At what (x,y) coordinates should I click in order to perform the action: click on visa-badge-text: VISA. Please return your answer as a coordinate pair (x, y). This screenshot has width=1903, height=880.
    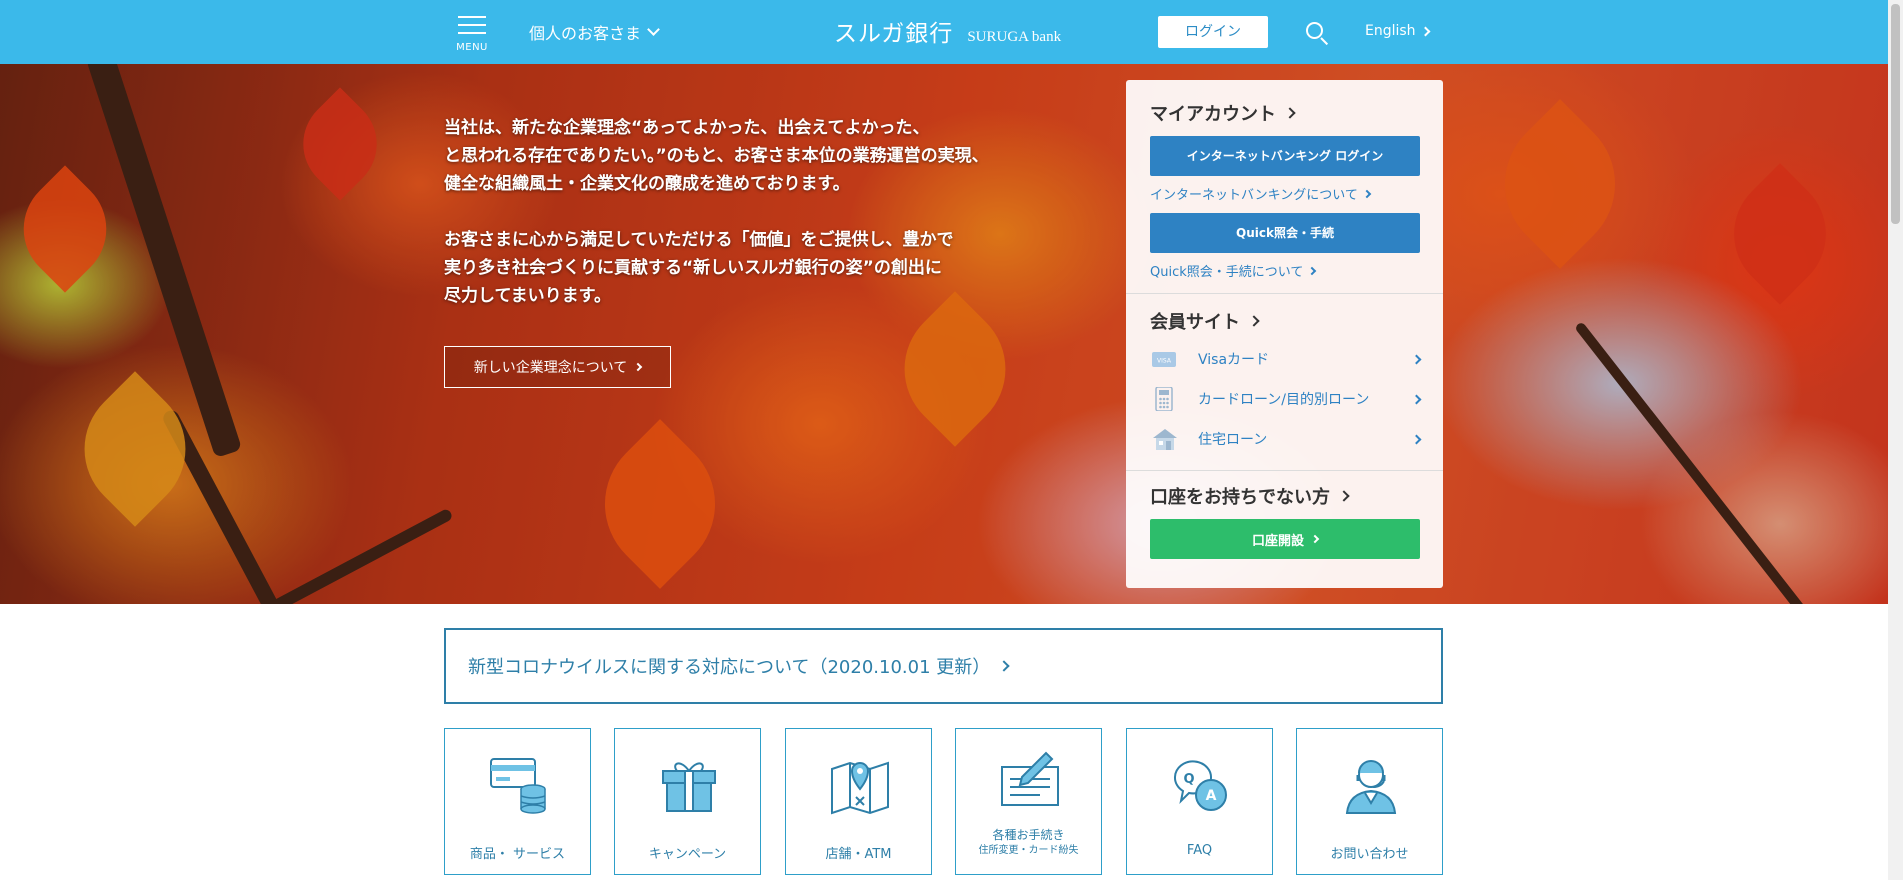
    Looking at the image, I should click on (1164, 361).